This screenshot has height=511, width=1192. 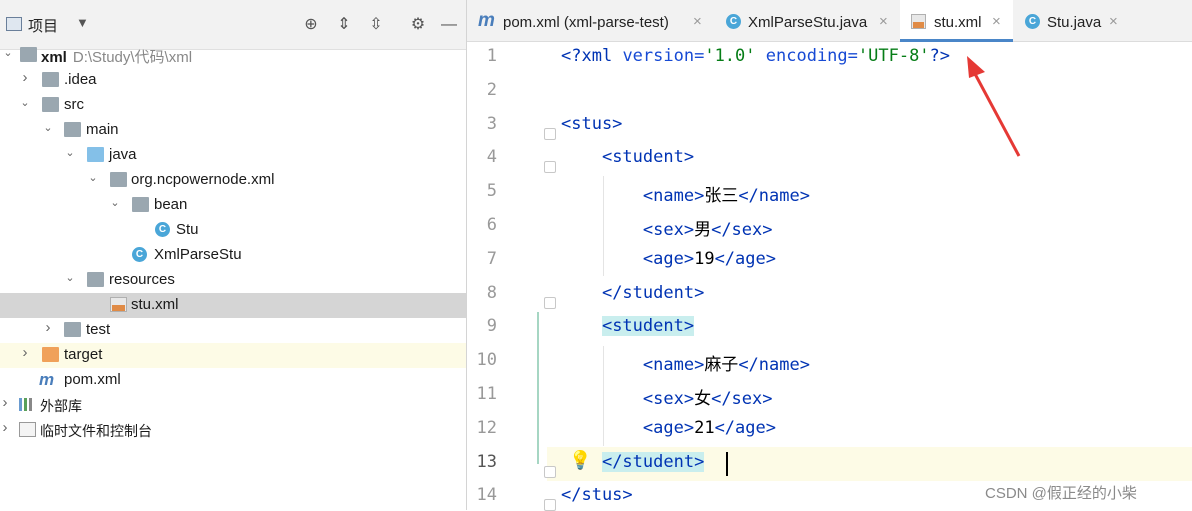 What do you see at coordinates (233, 105) in the screenshot?
I see `tree-item-src: ⌄ src` at bounding box center [233, 105].